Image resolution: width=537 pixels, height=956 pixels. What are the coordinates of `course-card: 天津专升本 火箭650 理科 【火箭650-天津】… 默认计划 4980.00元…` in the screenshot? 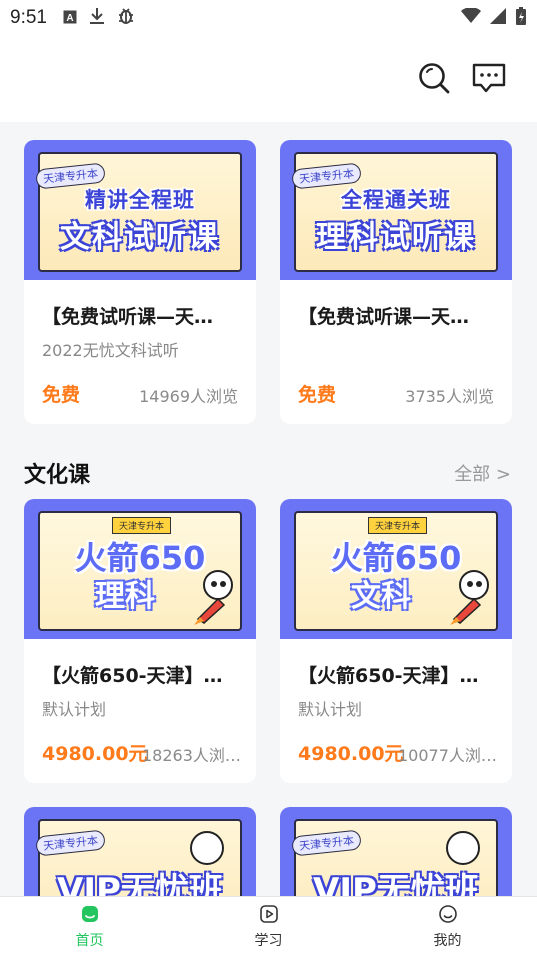 It's located at (140, 641).